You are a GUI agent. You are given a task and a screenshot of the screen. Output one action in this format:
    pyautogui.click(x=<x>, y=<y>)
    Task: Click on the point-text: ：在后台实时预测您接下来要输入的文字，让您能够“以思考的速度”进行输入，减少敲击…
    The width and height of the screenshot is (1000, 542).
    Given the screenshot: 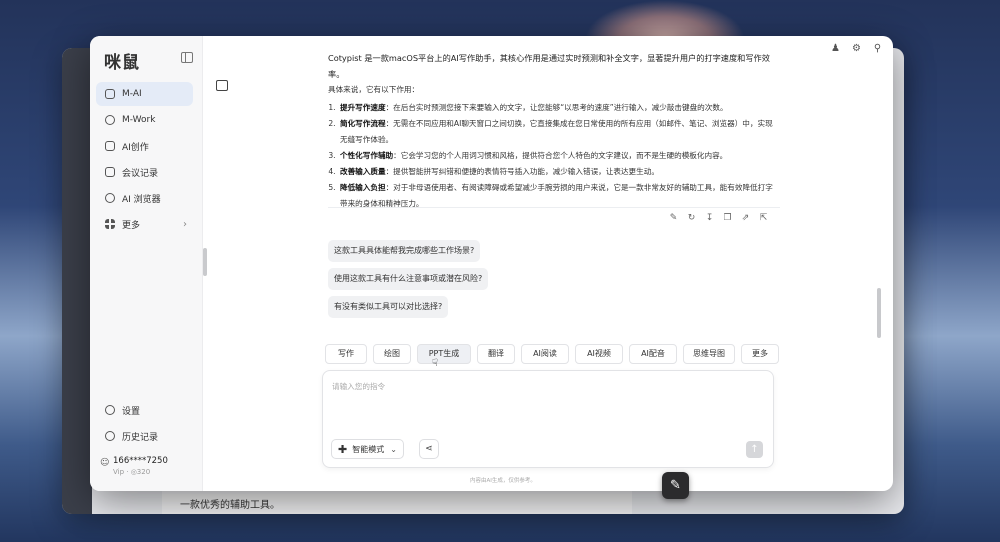 What is the action you would take?
    pyautogui.click(x=556, y=107)
    